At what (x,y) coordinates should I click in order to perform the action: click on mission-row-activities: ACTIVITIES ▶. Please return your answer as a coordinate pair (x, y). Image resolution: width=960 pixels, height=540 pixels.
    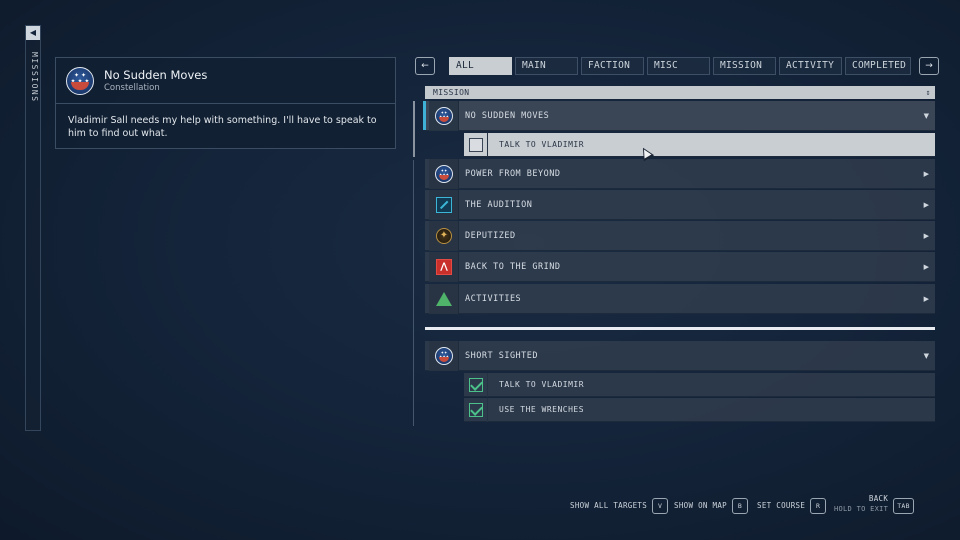
    Looking at the image, I should click on (680, 299).